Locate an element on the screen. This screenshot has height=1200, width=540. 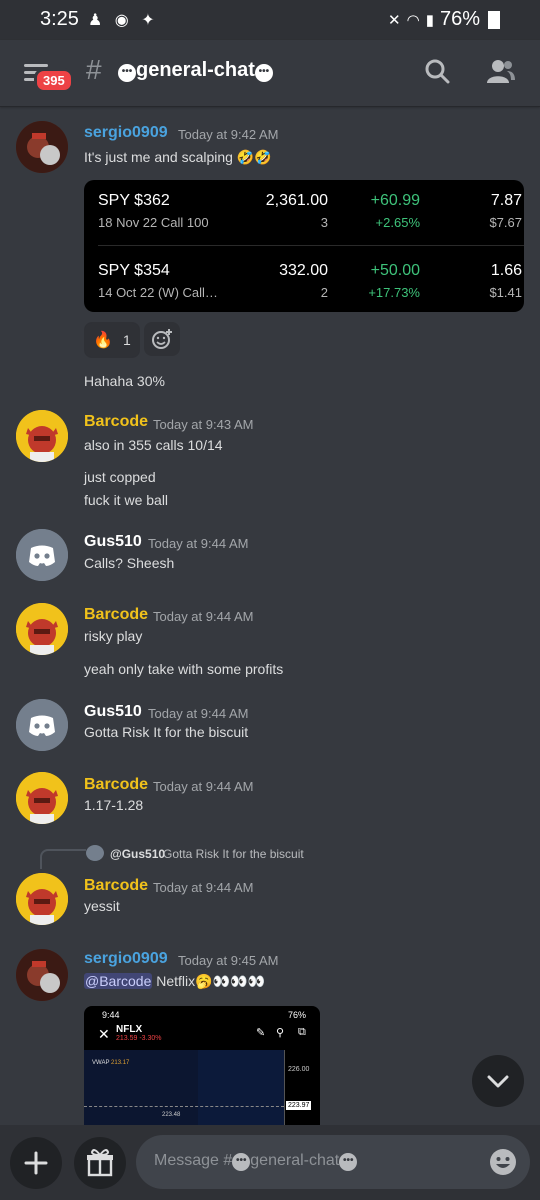
reply-author: @Gus510 is located at coordinates (137, 854).